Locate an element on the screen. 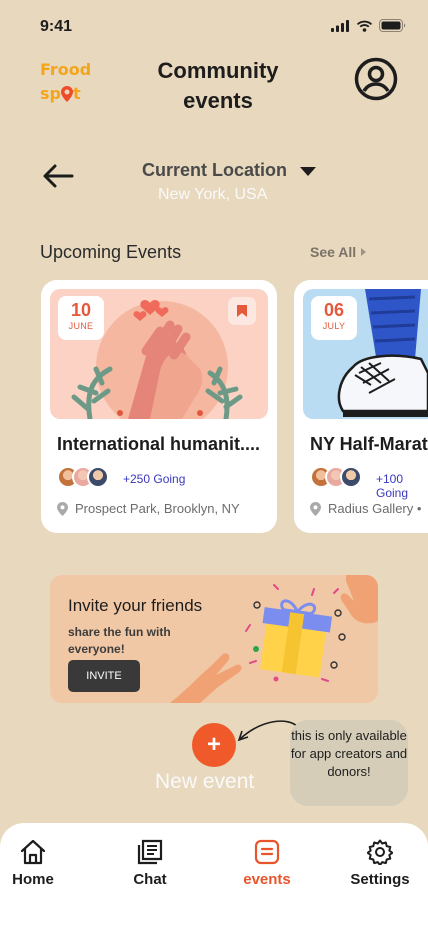 The height and width of the screenshot is (926, 428). date-badge: 06 JULY is located at coordinates (334, 318).